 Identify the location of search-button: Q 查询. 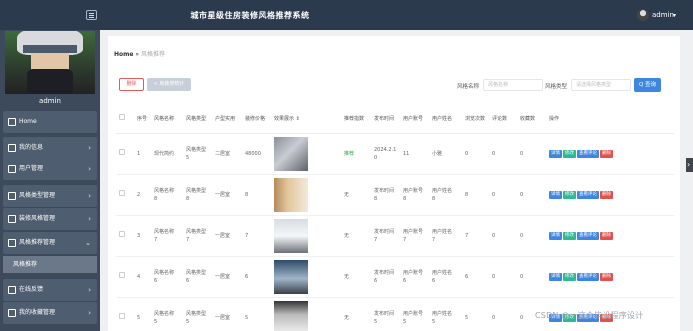
(647, 85).